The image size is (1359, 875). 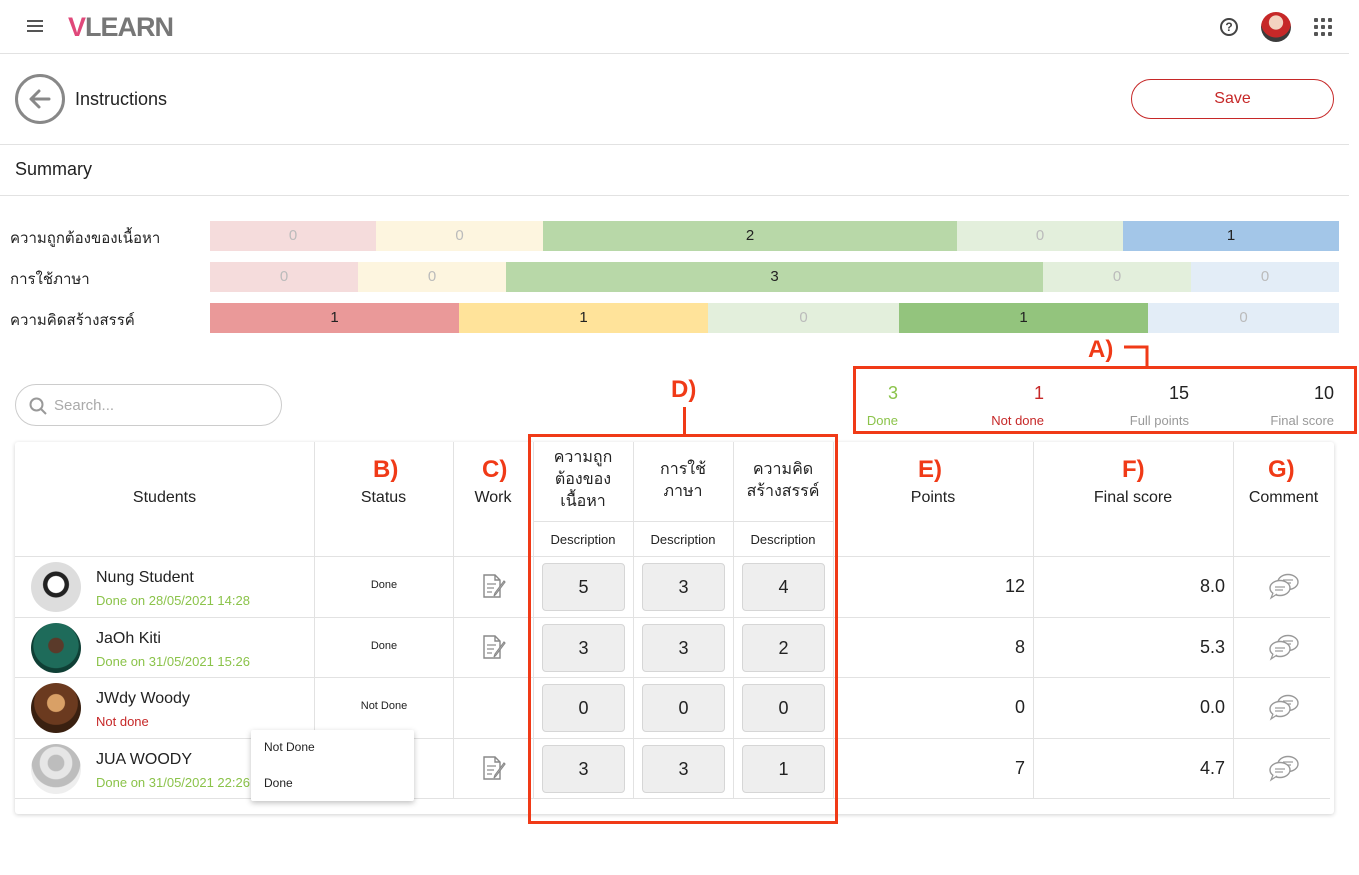 What do you see at coordinates (173, 661) in the screenshot?
I see `submission-status: Done on 31/05/2021 15:26` at bounding box center [173, 661].